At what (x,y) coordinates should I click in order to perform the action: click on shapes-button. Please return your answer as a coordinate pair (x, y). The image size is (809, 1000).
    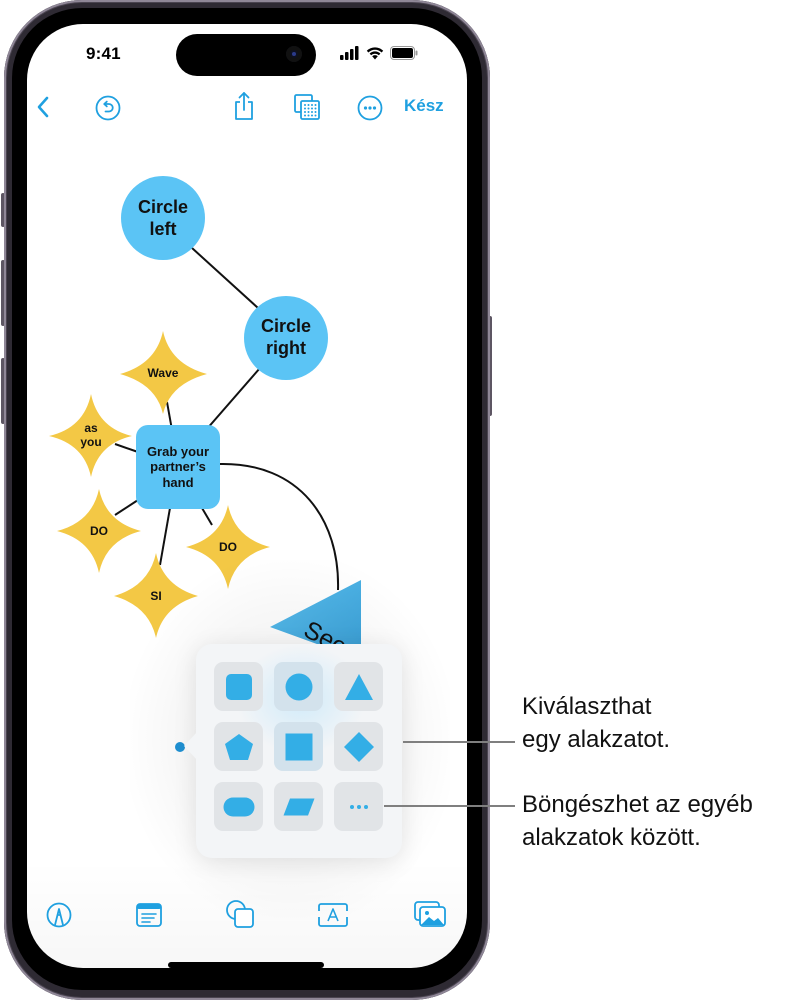
    Looking at the image, I should click on (240, 914).